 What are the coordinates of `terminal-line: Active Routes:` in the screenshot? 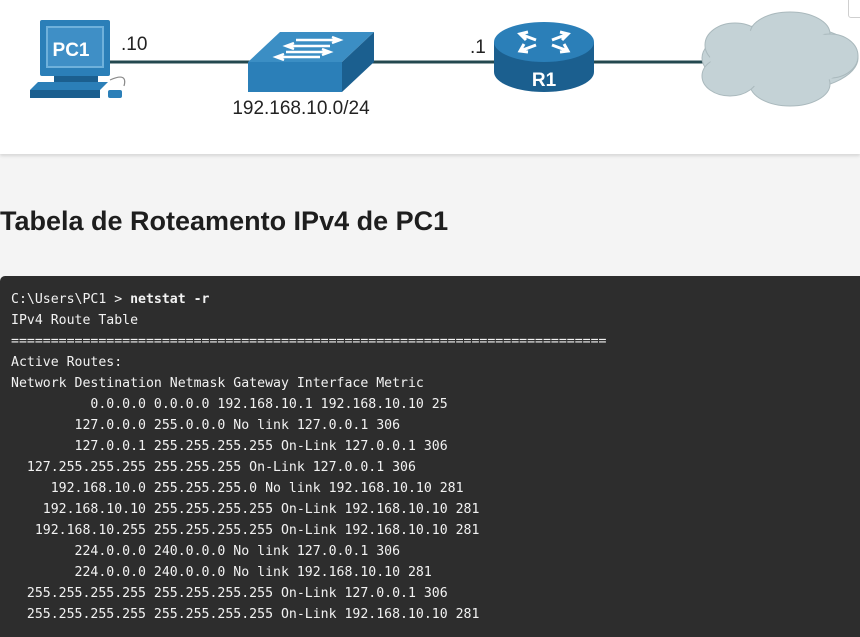 It's located at (67, 362).